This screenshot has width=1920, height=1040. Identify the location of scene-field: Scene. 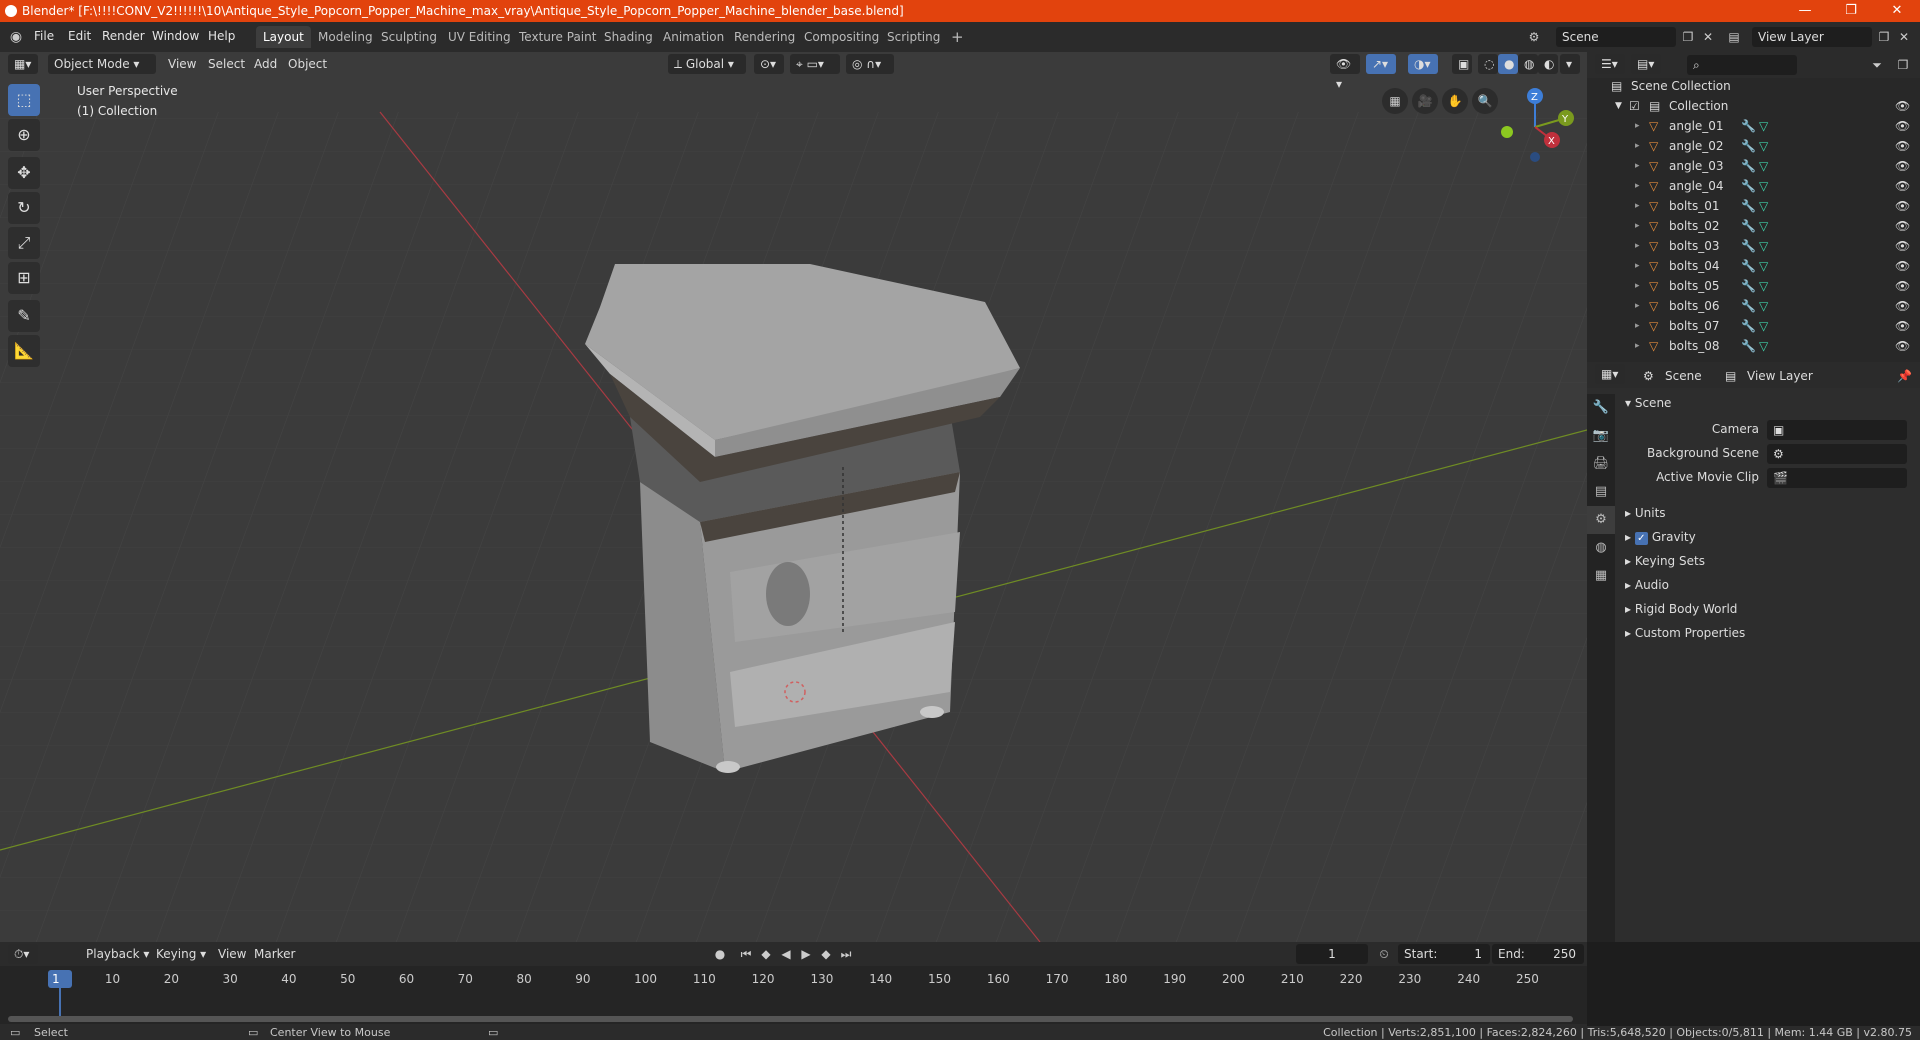
(1616, 37).